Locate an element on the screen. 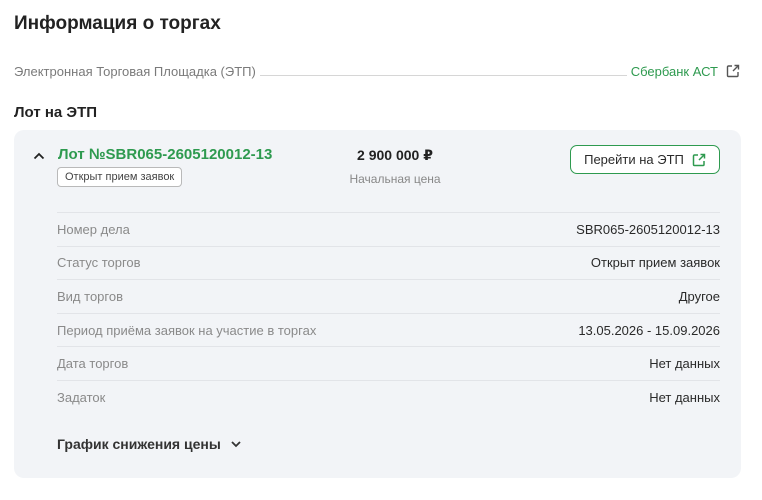  dotted-leader-line is located at coordinates (443, 75).